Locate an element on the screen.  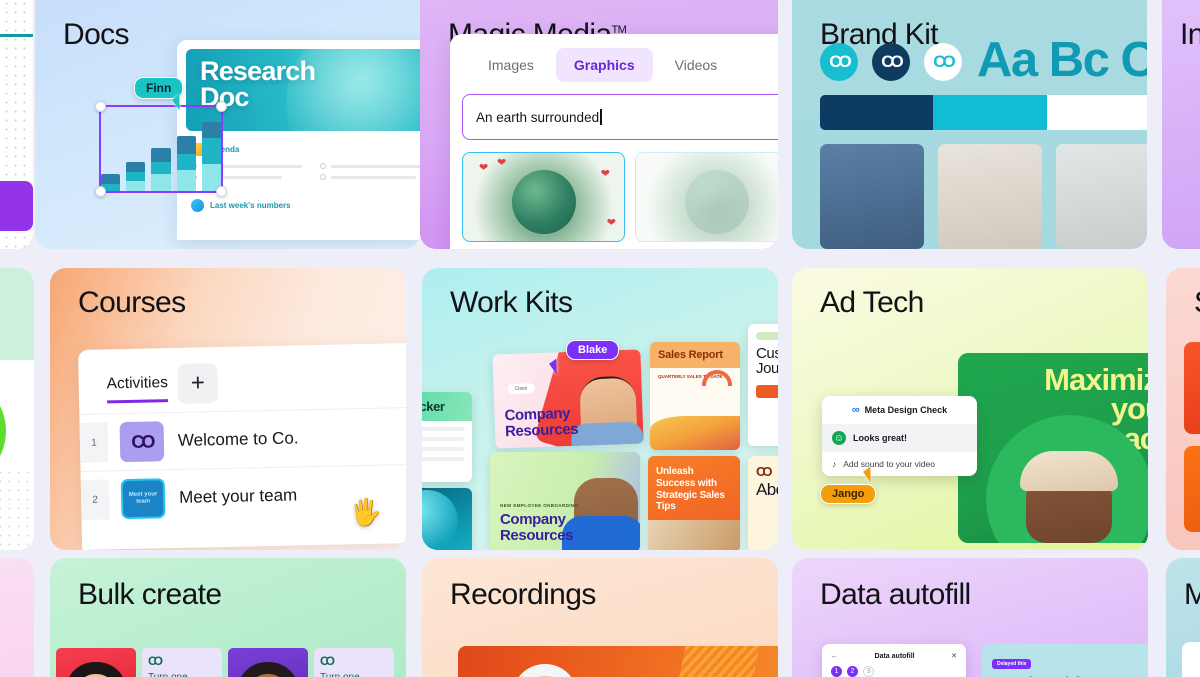
tab-graphics: Graphics is located at coordinates (604, 65).